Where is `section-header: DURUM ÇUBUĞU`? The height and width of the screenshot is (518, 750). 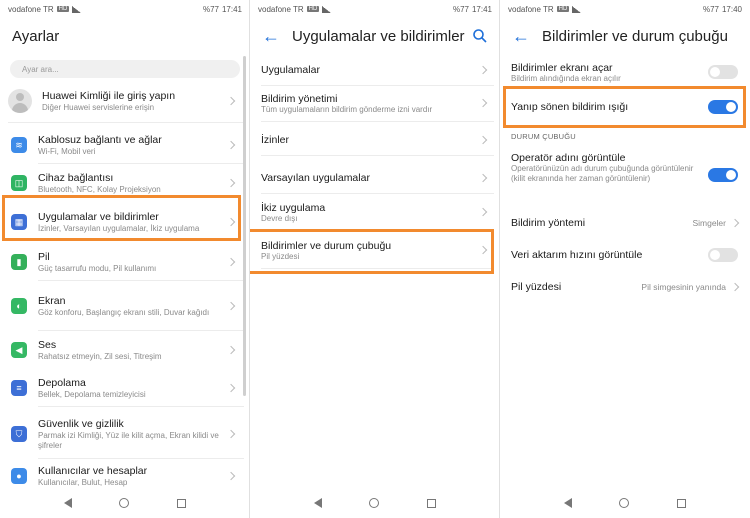
section-header: DURUM ÇUBUĞU is located at coordinates (543, 136).